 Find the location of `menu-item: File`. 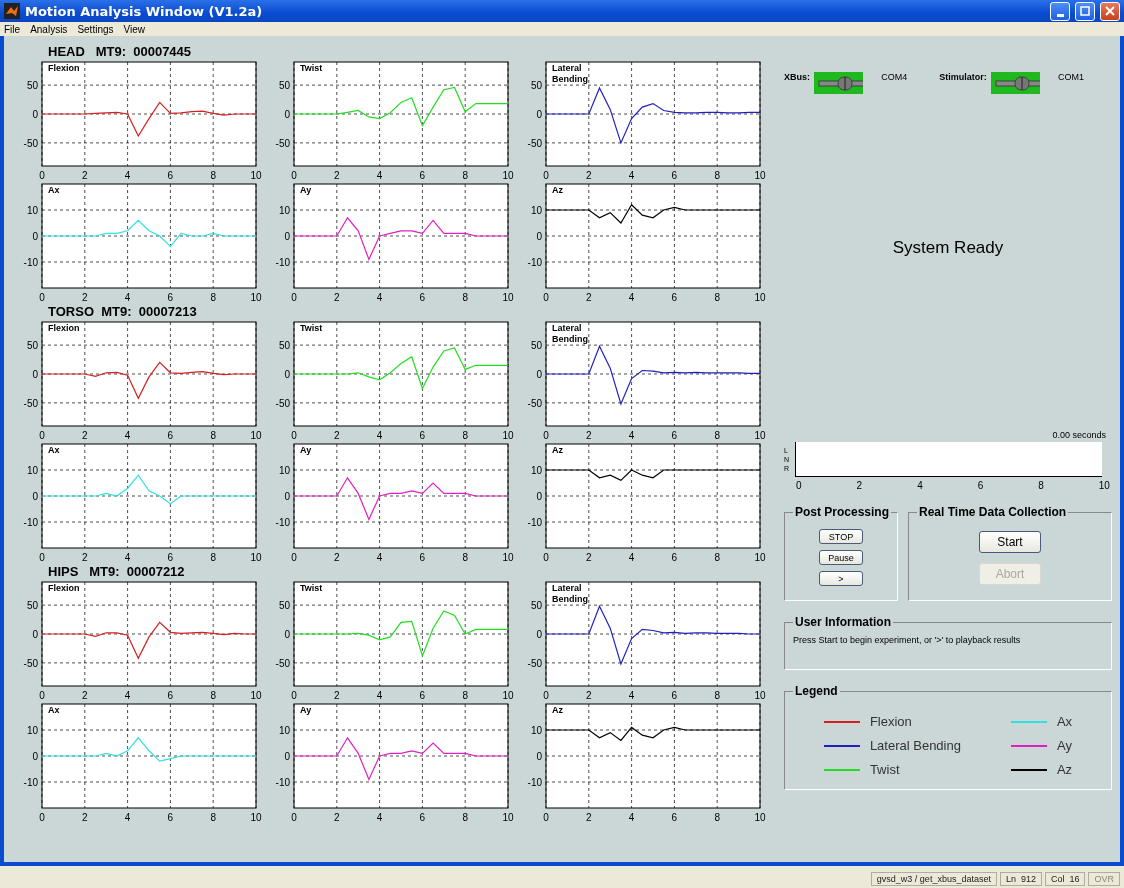

menu-item: File is located at coordinates (12, 29).